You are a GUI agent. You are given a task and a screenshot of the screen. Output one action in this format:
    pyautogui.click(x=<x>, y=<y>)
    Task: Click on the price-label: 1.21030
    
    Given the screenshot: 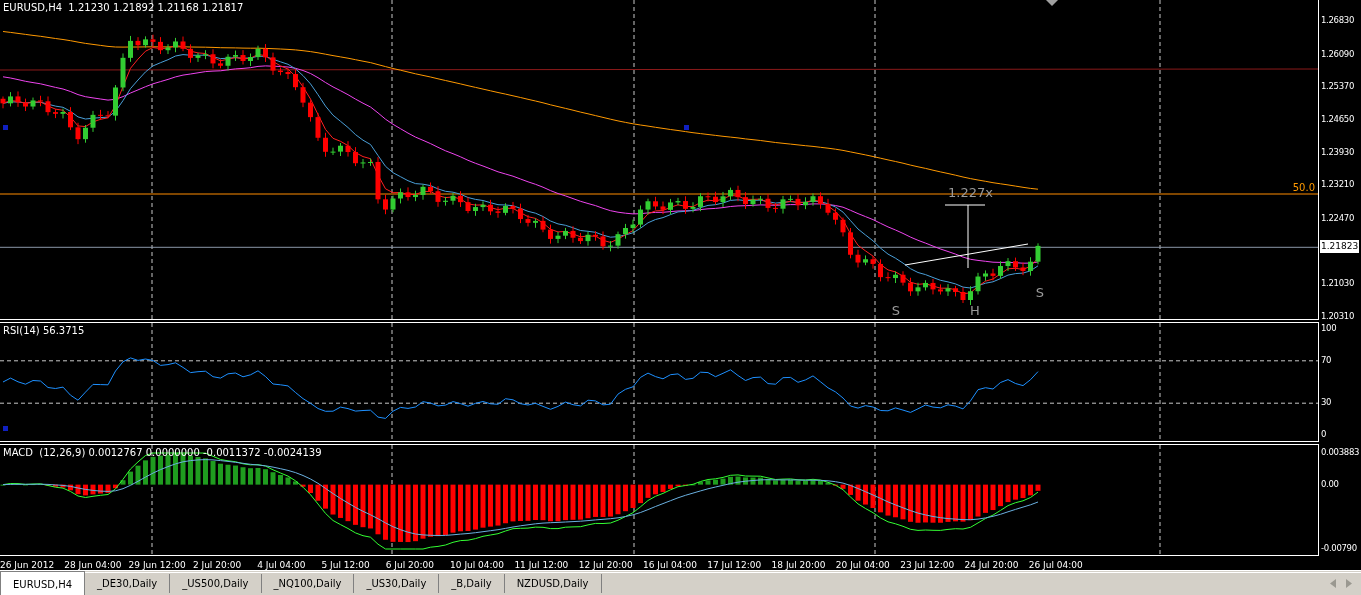 What is the action you would take?
    pyautogui.click(x=1338, y=283)
    